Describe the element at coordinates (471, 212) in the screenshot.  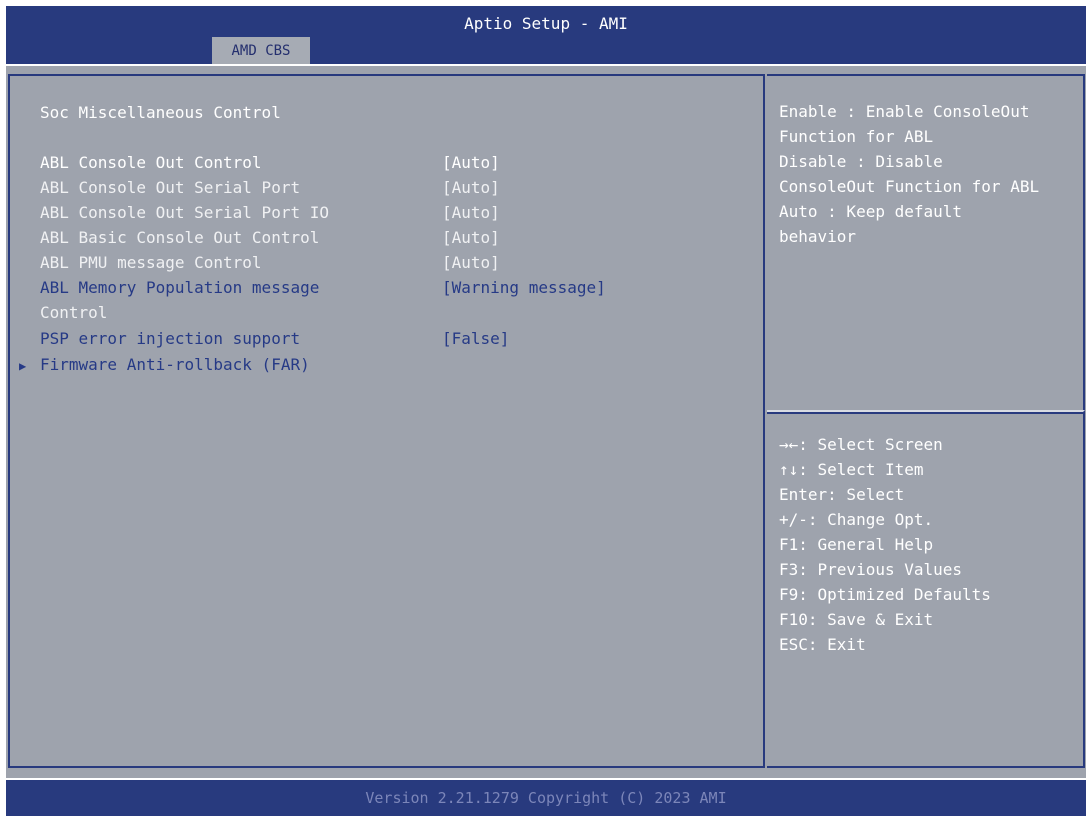
I see `value-abl-console-out-serial-port-io: [Auto]` at that location.